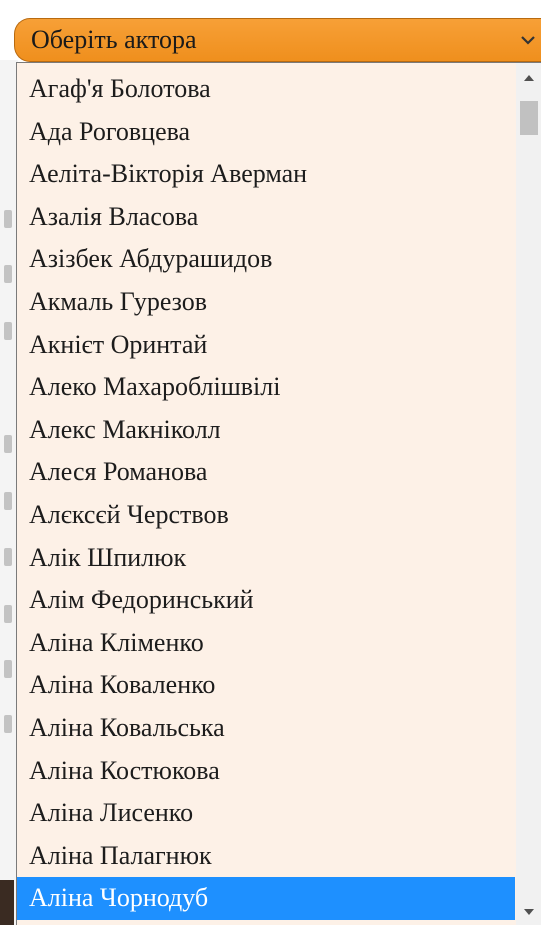 The height and width of the screenshot is (925, 541). I want to click on scroll-down-arrow-icon, so click(528, 912).